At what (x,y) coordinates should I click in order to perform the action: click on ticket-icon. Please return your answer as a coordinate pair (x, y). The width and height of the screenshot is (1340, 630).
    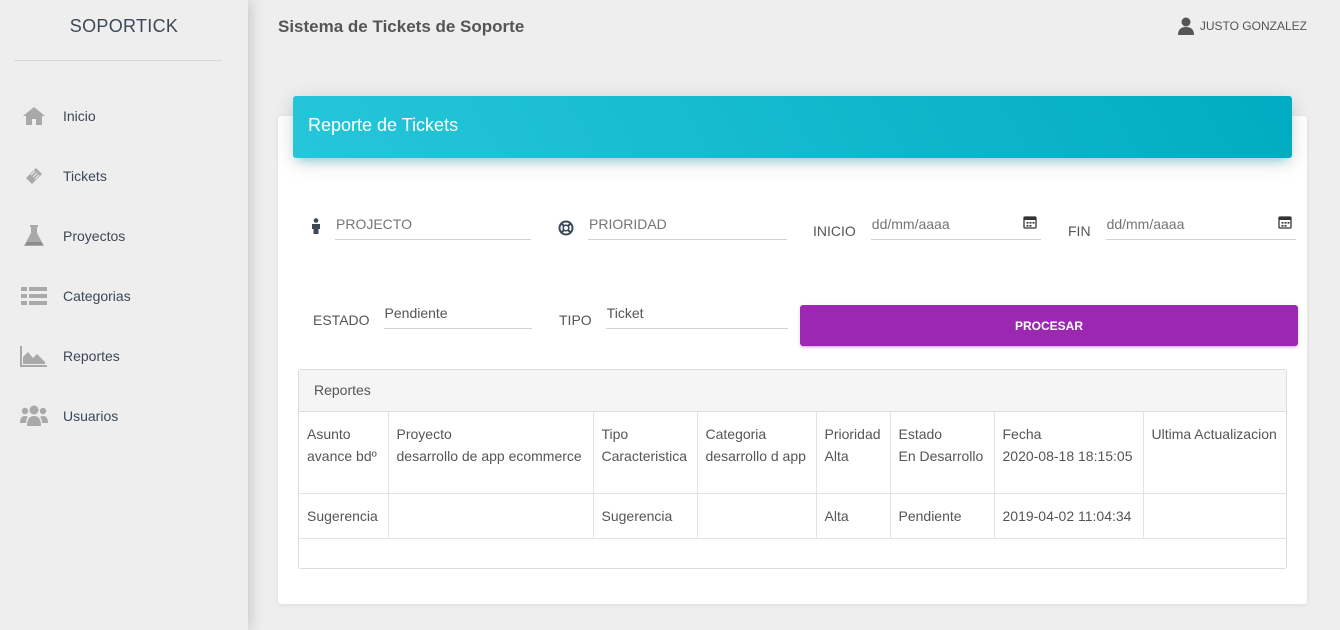
    Looking at the image, I should click on (34, 176).